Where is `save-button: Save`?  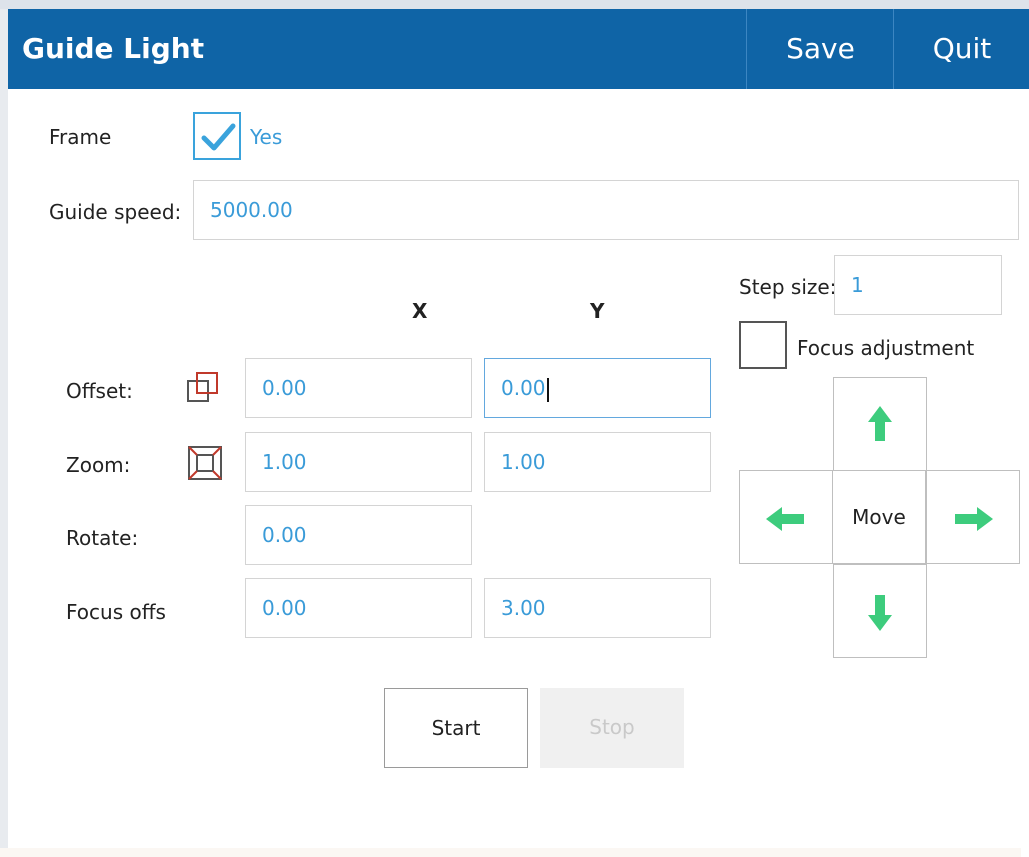 save-button: Save is located at coordinates (820, 49).